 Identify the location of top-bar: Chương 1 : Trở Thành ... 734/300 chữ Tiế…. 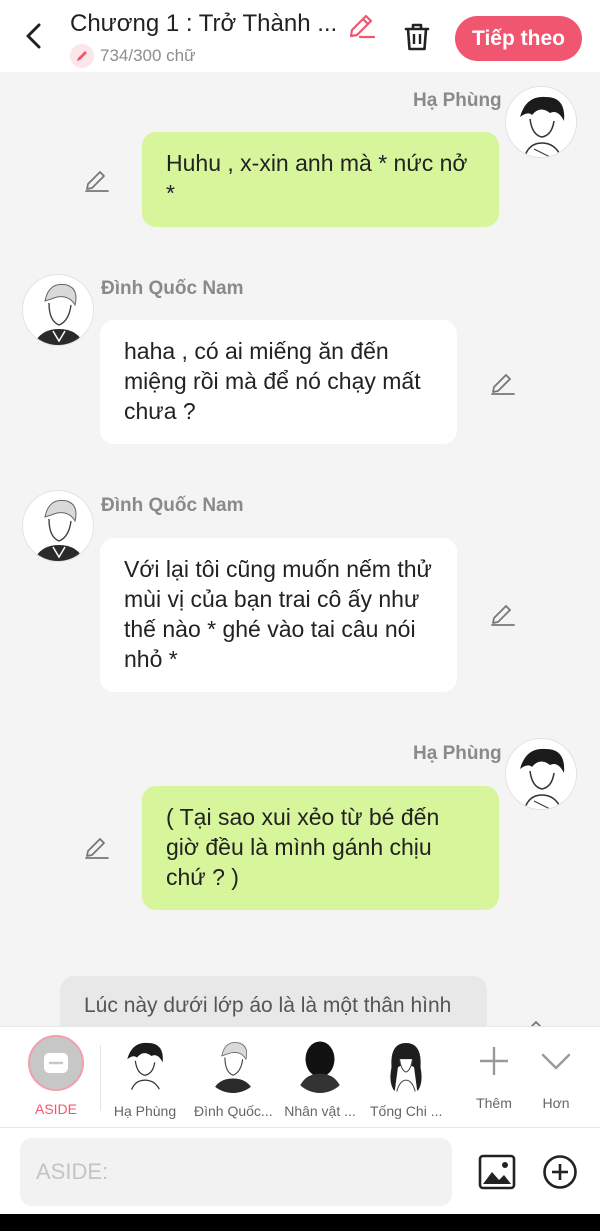
(300, 36).